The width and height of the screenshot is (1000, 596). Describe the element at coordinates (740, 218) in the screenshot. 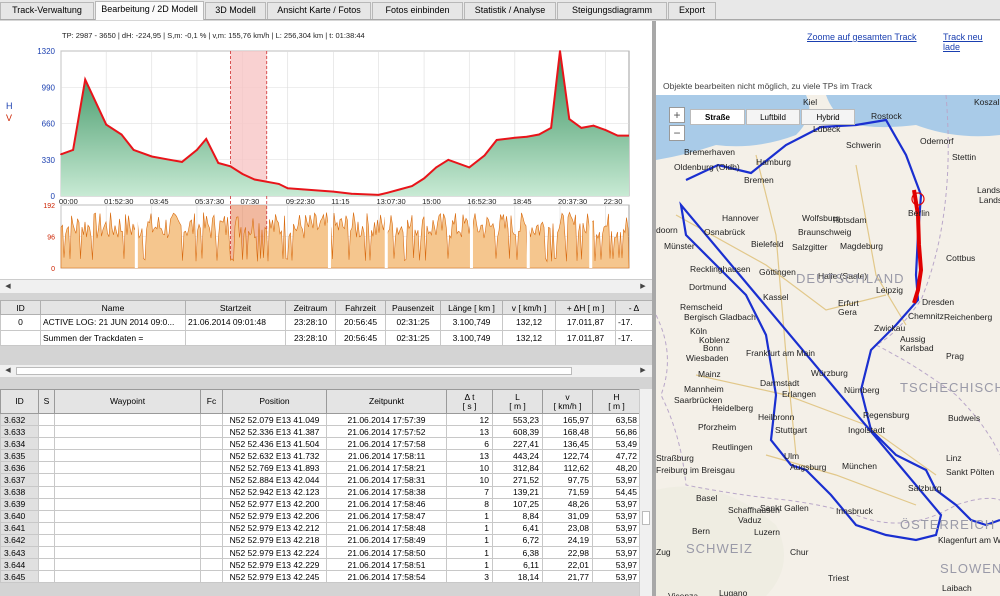

I see `map-place-label: Hannover` at that location.